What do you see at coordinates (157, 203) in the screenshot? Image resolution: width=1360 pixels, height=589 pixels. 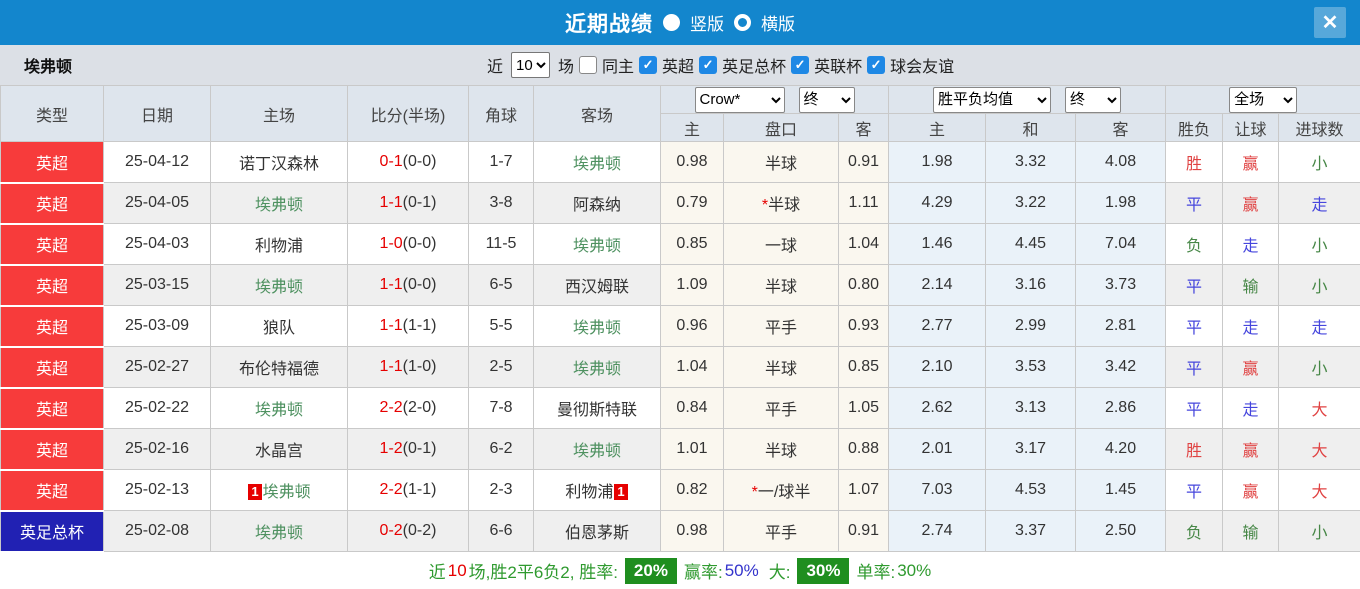 I see `match-date: 25-04-05` at bounding box center [157, 203].